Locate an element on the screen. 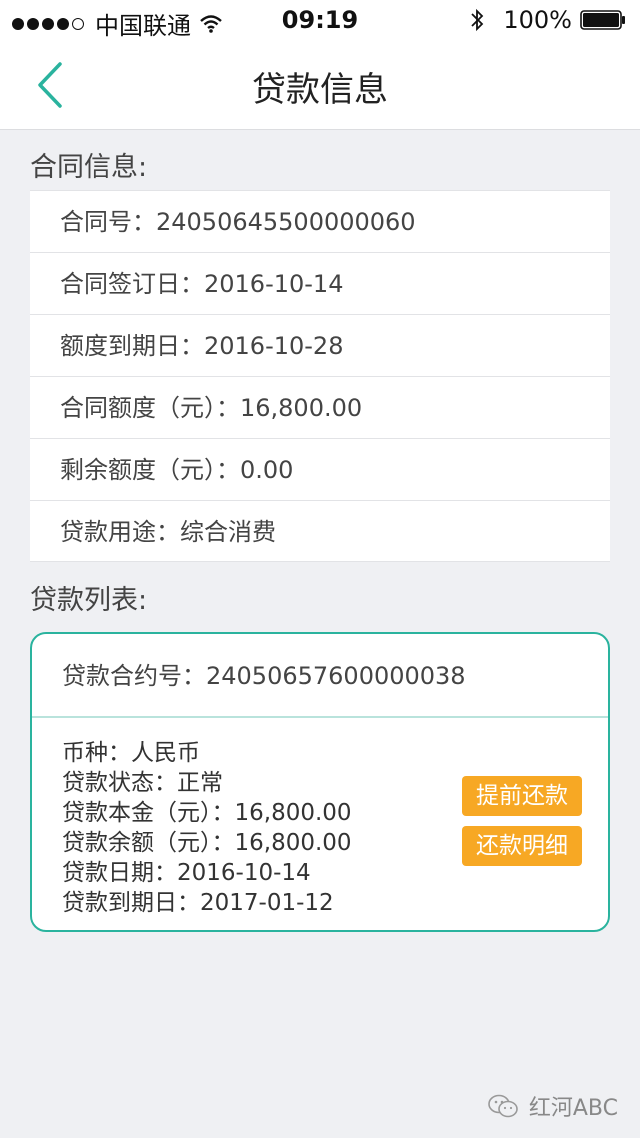 The width and height of the screenshot is (640, 1138). remaining-limit-row: 剩余额度（元）：0.00 is located at coordinates (320, 470).